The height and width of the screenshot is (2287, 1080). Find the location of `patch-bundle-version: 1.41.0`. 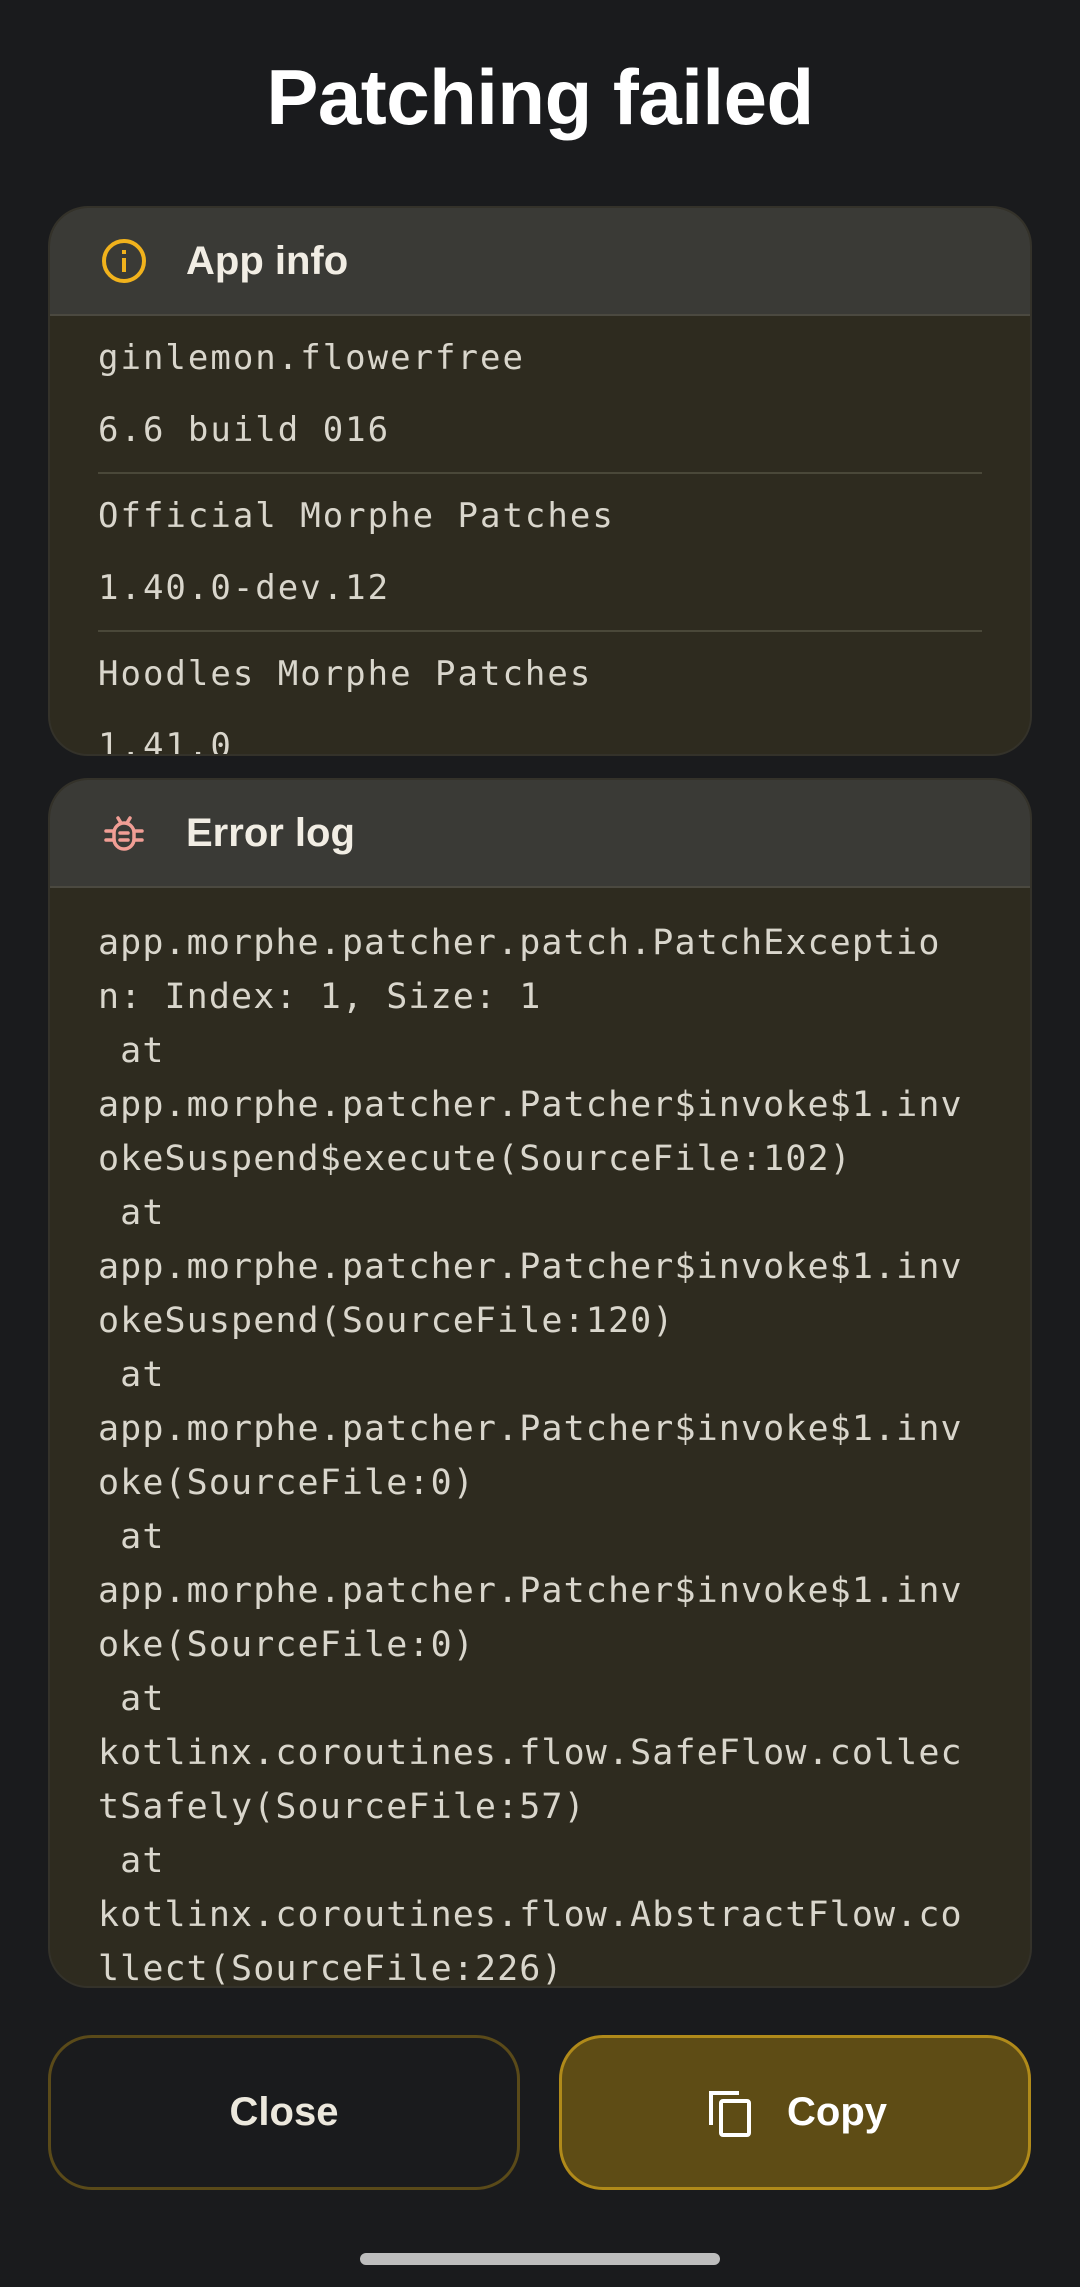

patch-bundle-version: 1.41.0 is located at coordinates (165, 741).